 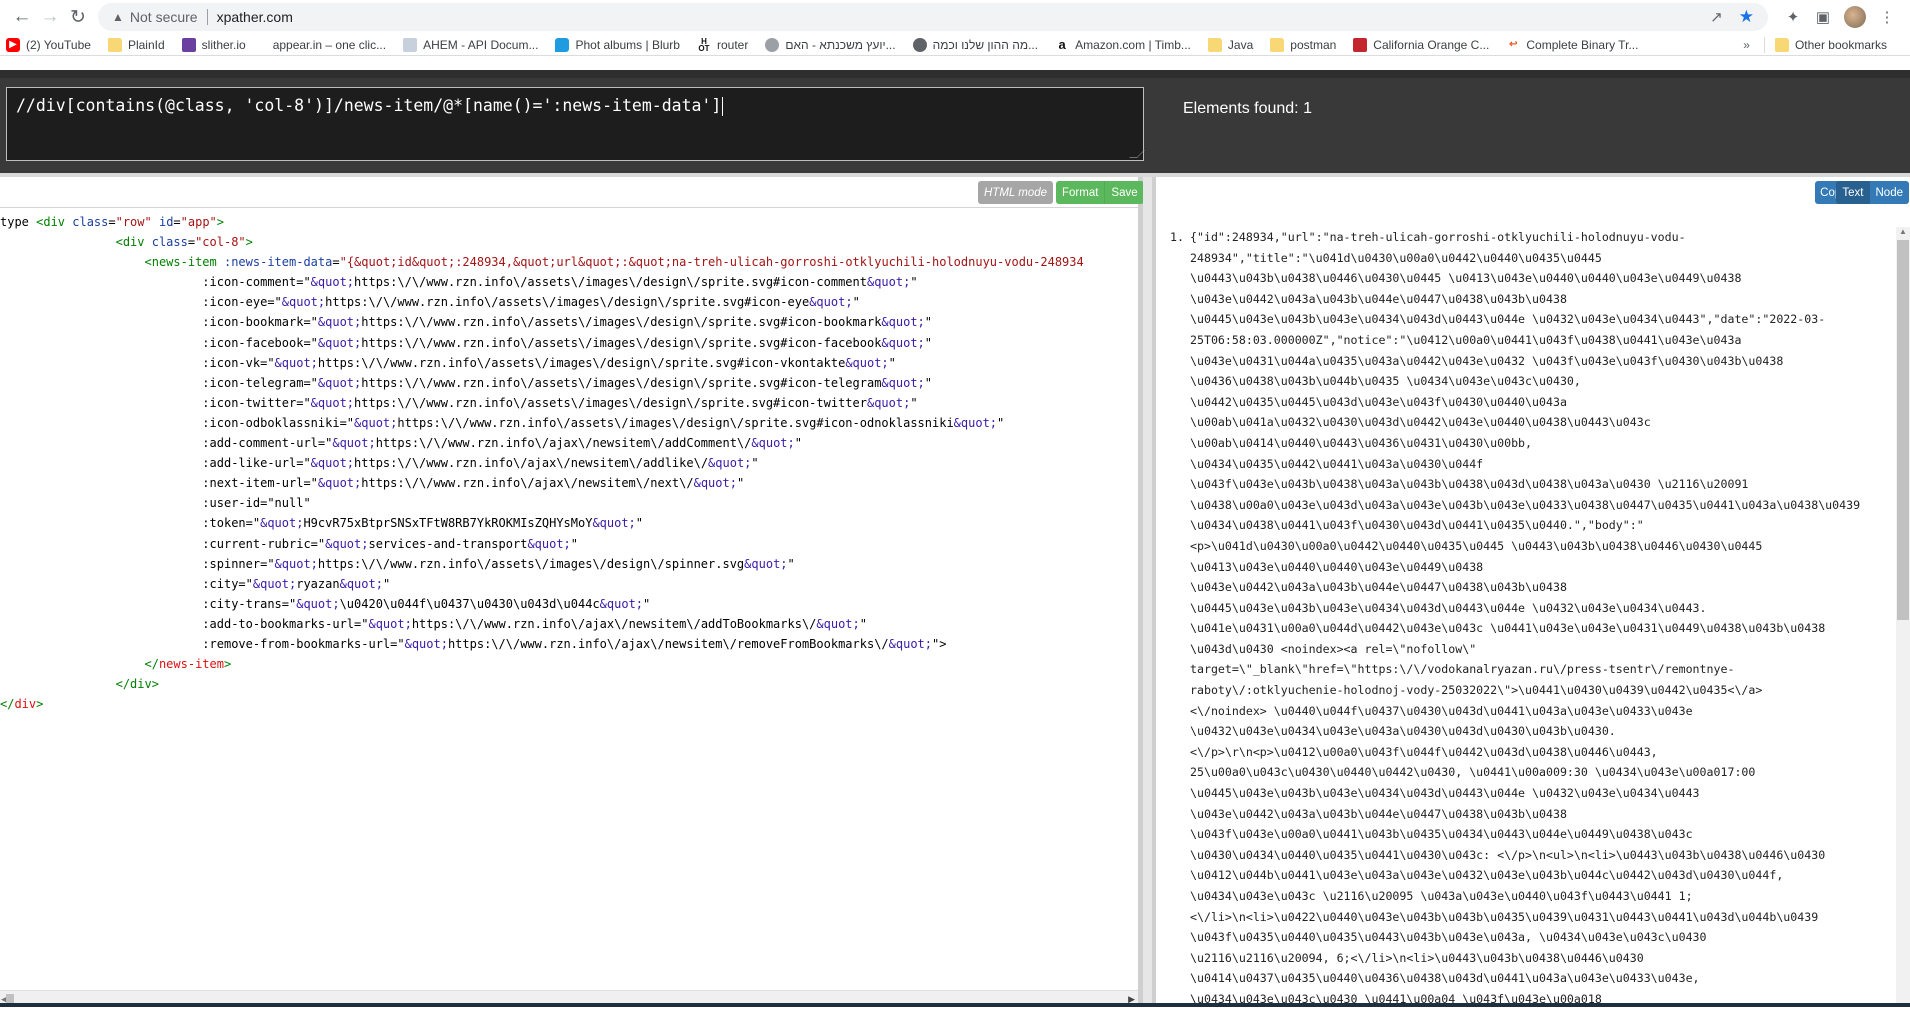 I want to click on bookmark-slither: slither.io, so click(x=213, y=44).